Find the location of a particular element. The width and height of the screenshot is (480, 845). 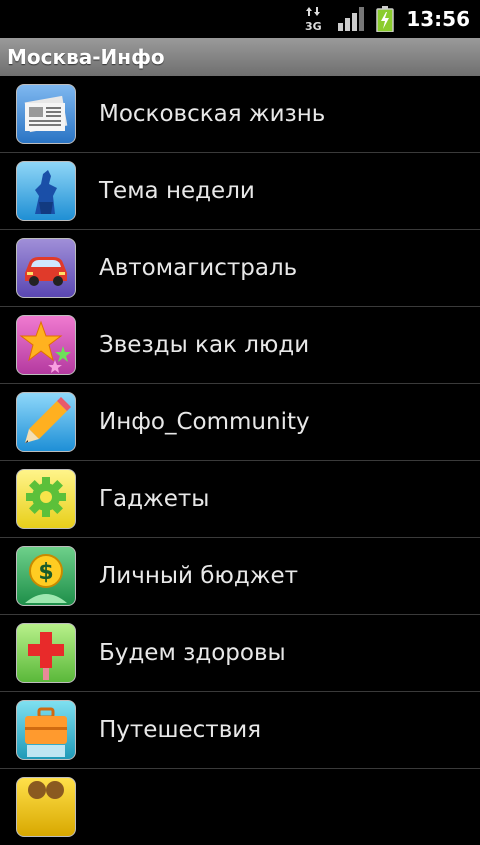

stars-icon is located at coordinates (46, 345).